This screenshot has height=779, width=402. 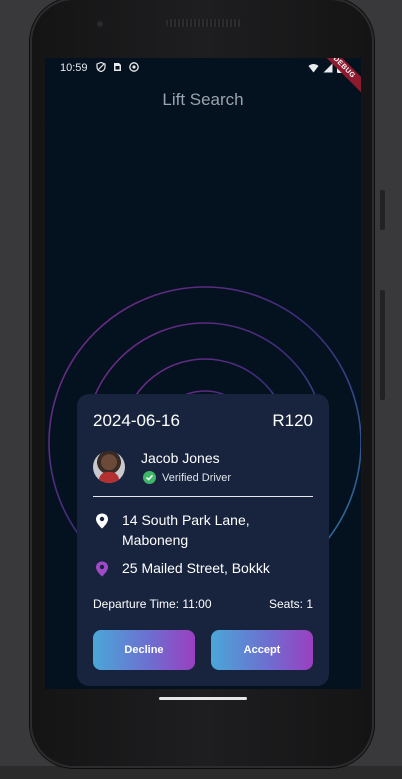 I want to click on check-circle-icon, so click(x=149, y=477).